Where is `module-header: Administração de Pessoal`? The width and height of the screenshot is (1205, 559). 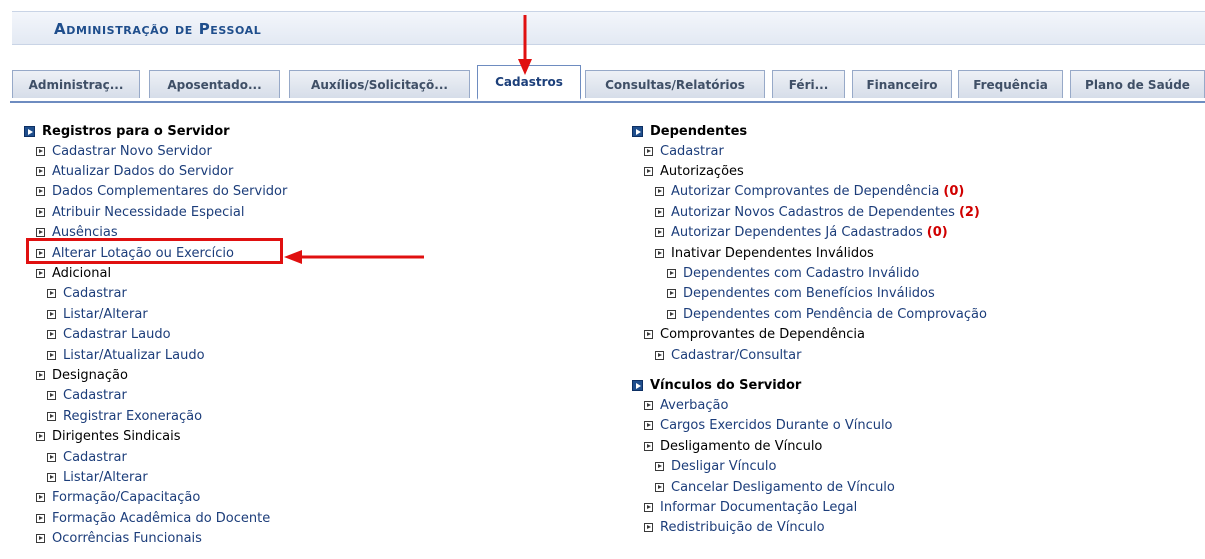 module-header: Administração de Pessoal is located at coordinates (608, 28).